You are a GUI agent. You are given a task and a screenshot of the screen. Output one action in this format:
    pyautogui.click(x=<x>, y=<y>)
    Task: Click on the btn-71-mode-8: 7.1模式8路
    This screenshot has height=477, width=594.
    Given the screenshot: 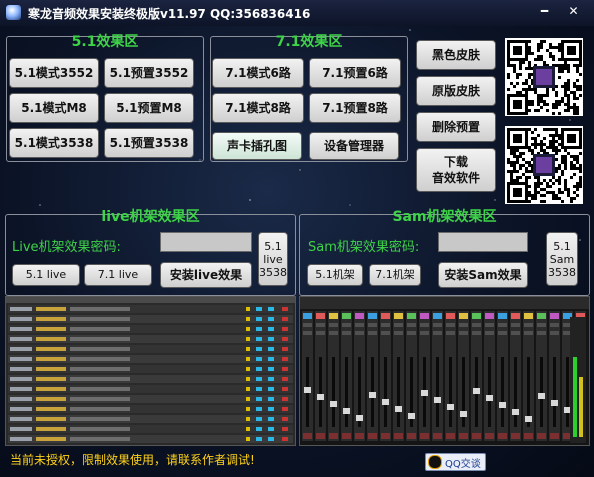 What is the action you would take?
    pyautogui.click(x=258, y=108)
    